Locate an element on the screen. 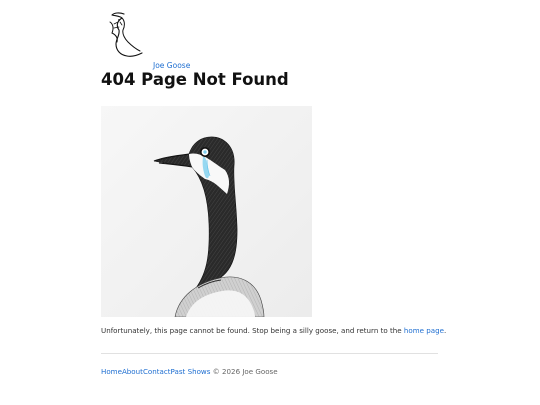 The height and width of the screenshot is (405, 540). footer-divider is located at coordinates (269, 353).